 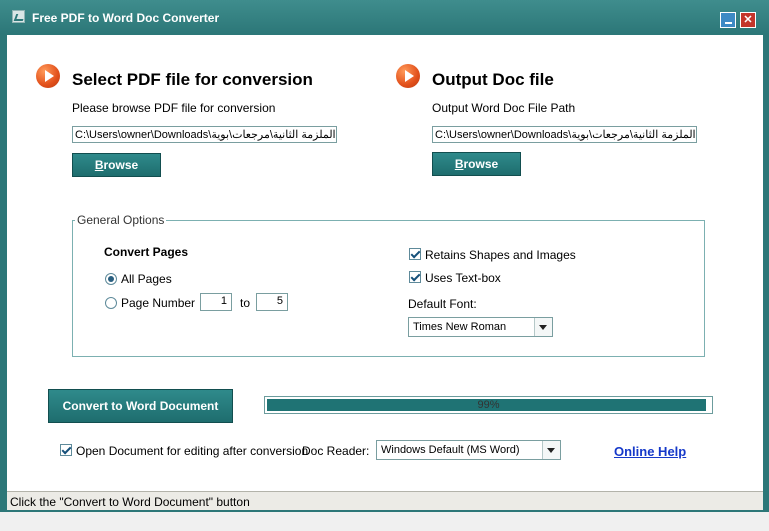 I want to click on output-label: Output Word Doc File Path, so click(x=504, y=108).